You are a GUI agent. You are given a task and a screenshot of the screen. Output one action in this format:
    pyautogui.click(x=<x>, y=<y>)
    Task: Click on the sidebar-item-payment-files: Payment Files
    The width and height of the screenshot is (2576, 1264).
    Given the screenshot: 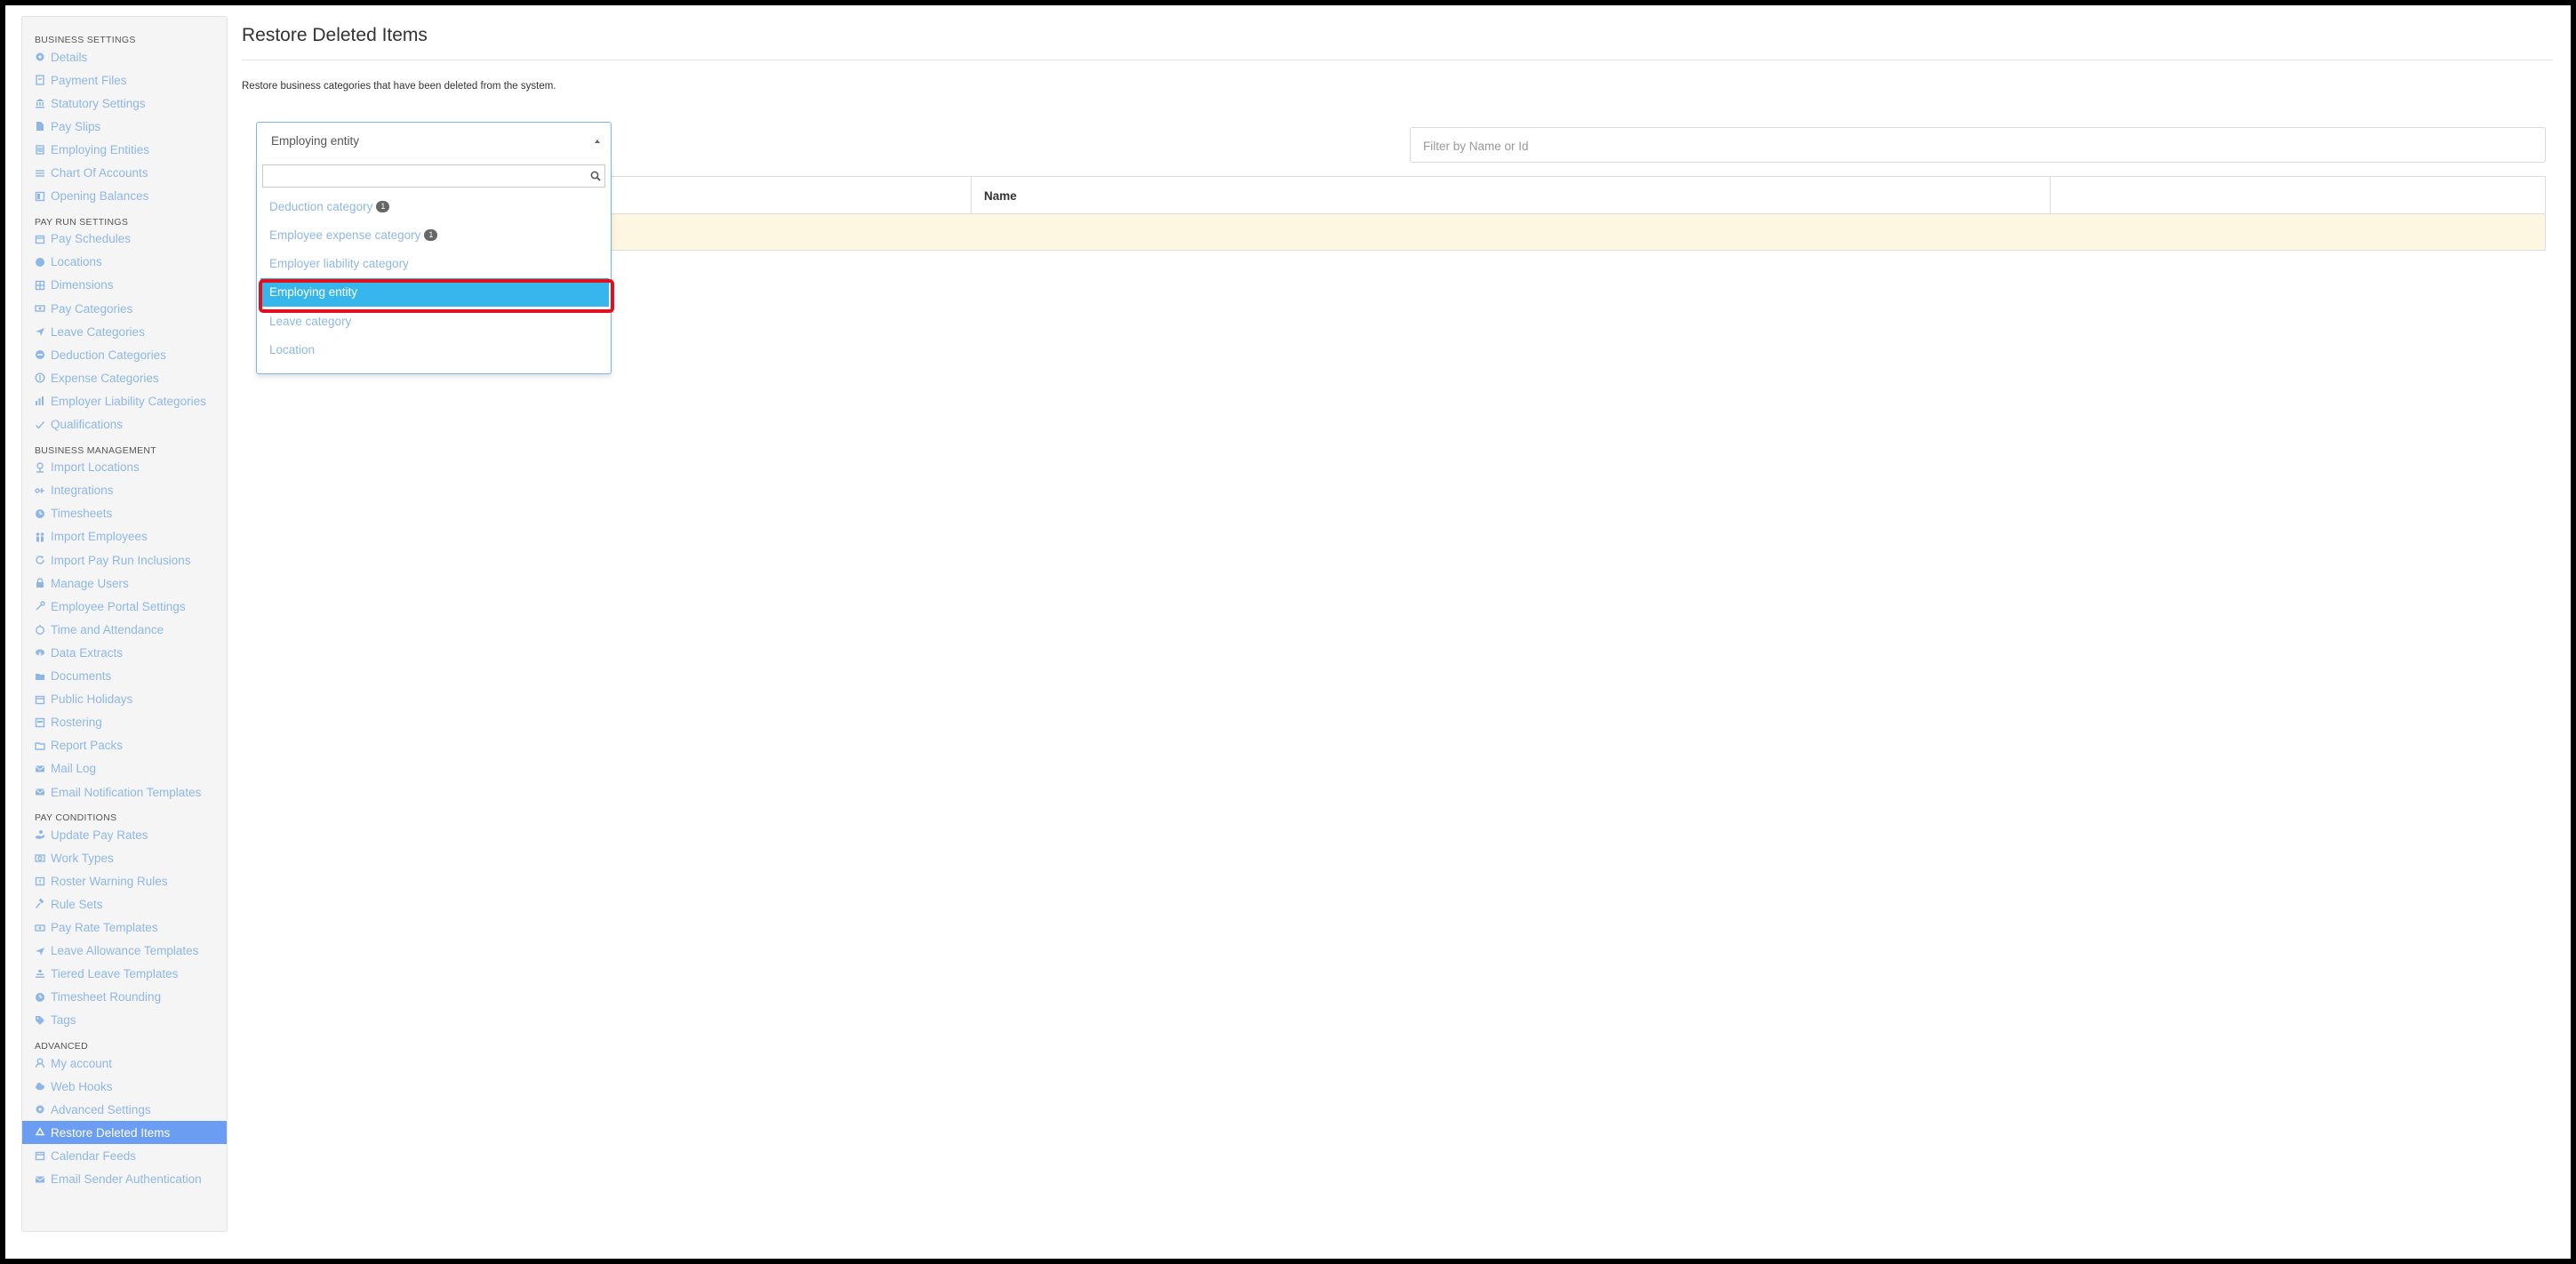 What is the action you would take?
    pyautogui.click(x=124, y=80)
    